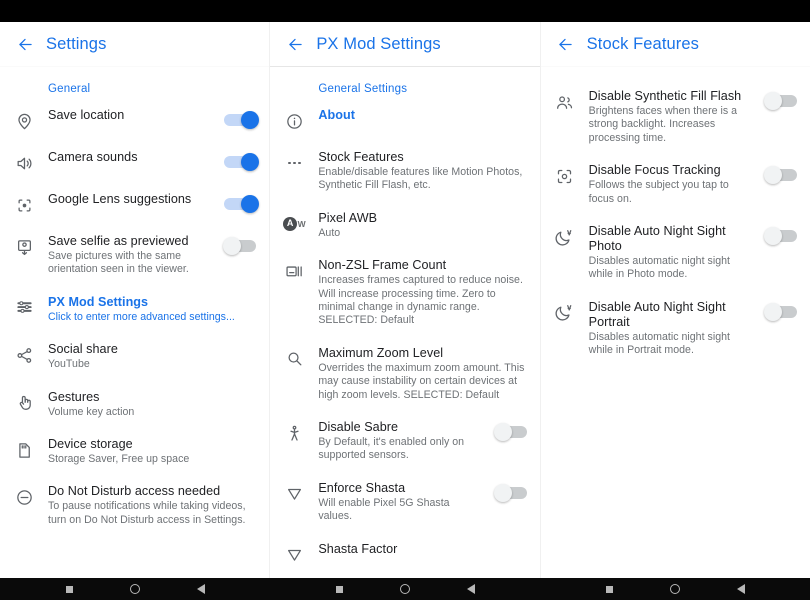 The image size is (810, 600). I want to click on magnifier-icon, so click(294, 359).